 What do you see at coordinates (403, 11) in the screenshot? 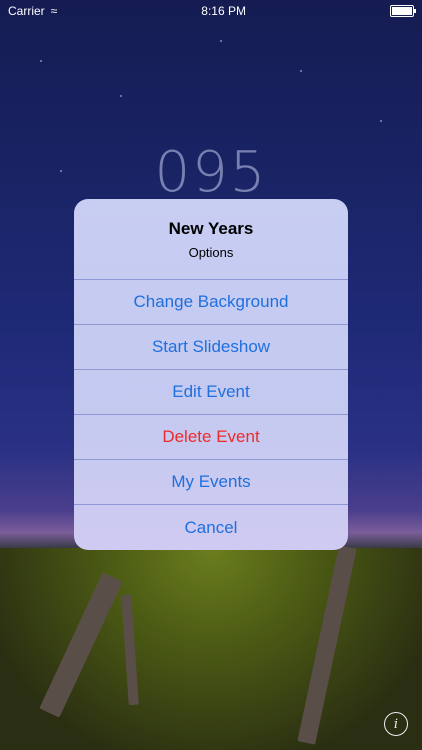
I see `battery-icon` at bounding box center [403, 11].